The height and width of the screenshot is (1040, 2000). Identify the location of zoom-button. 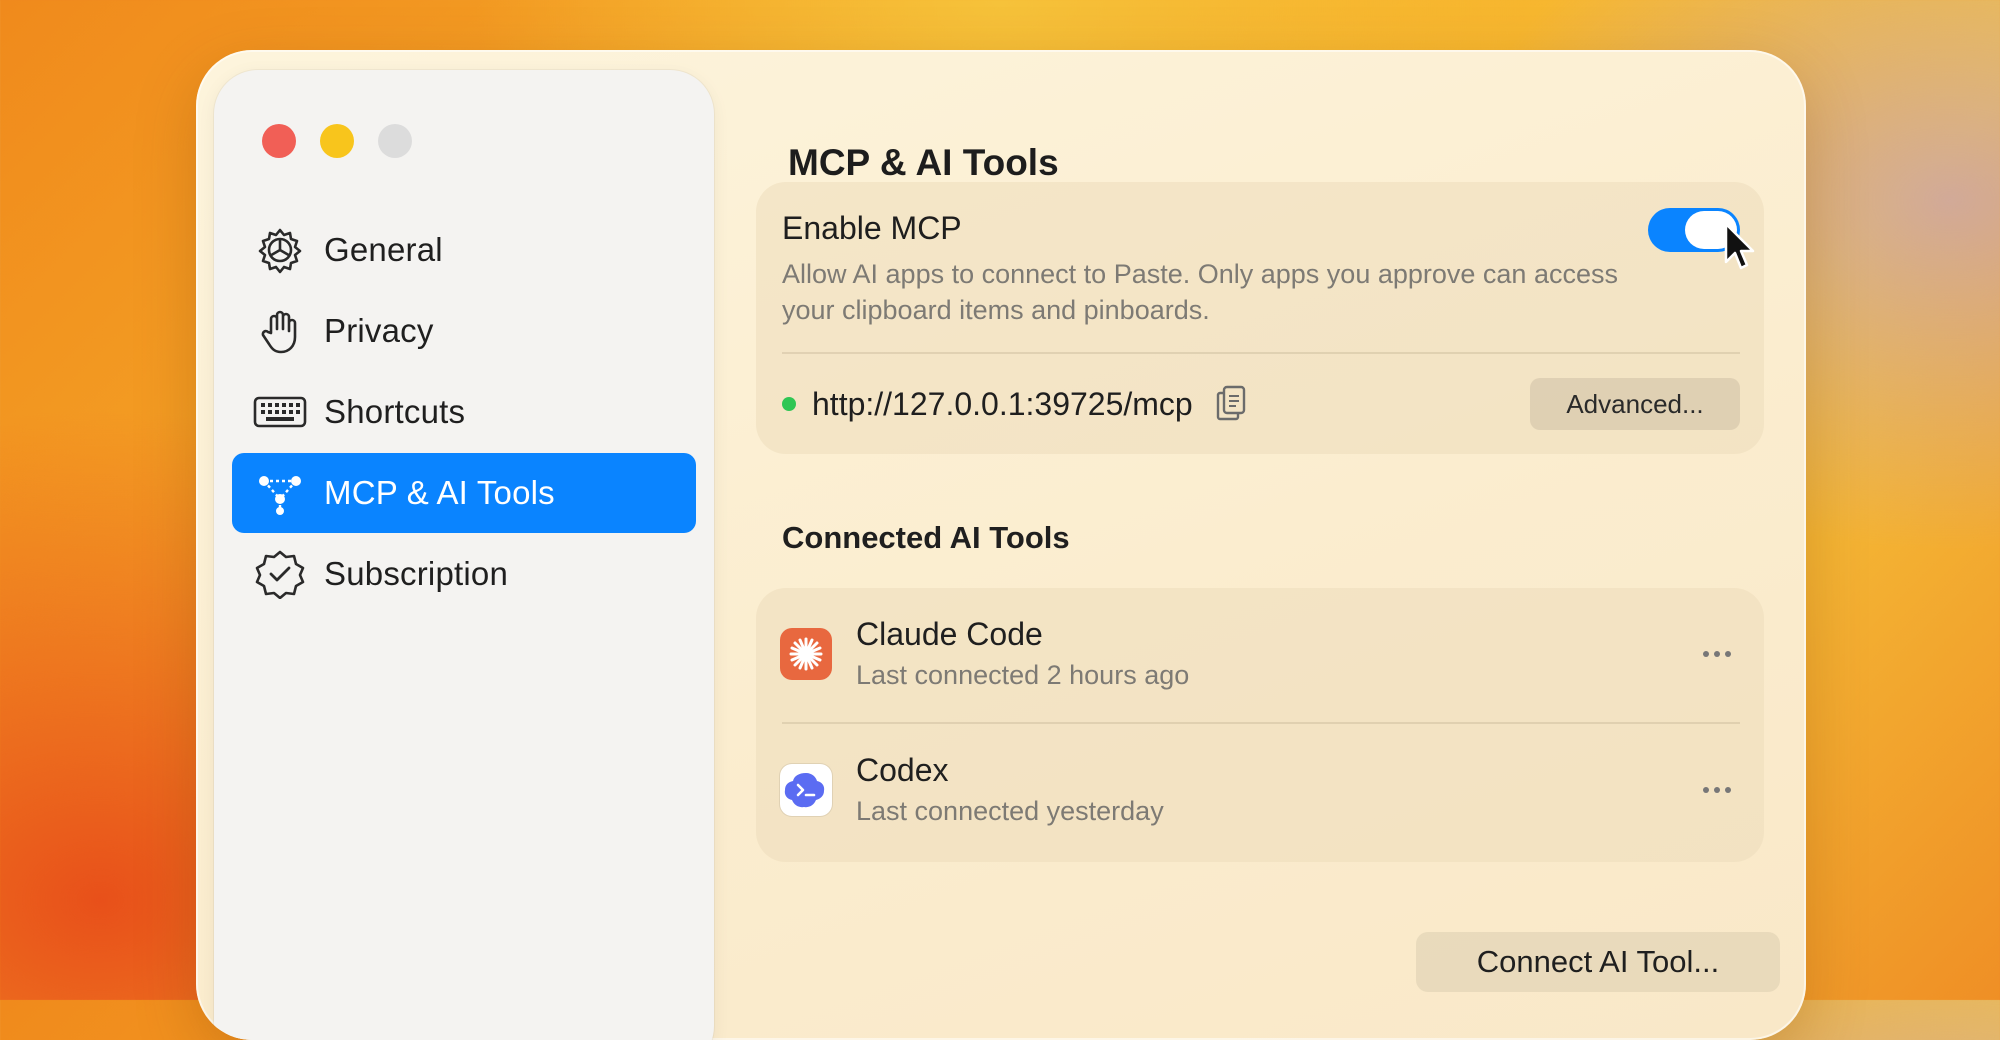
(395, 141).